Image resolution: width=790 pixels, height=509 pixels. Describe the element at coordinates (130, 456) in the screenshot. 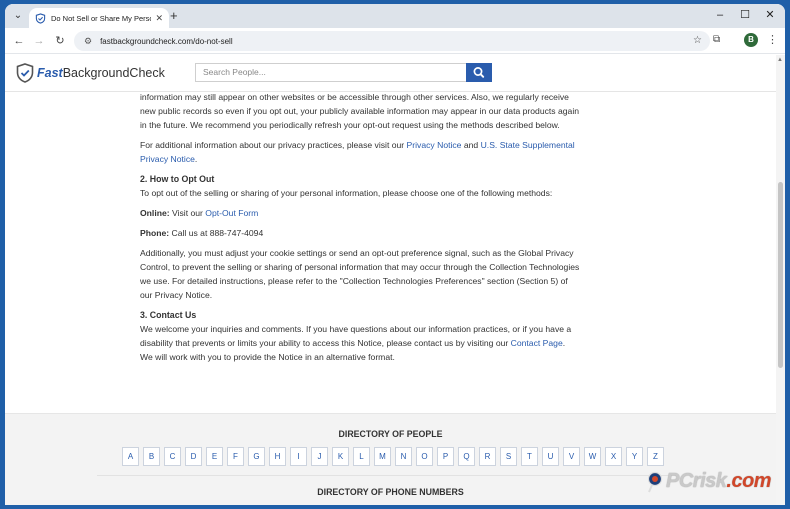

I see `letter-link: A` at that location.